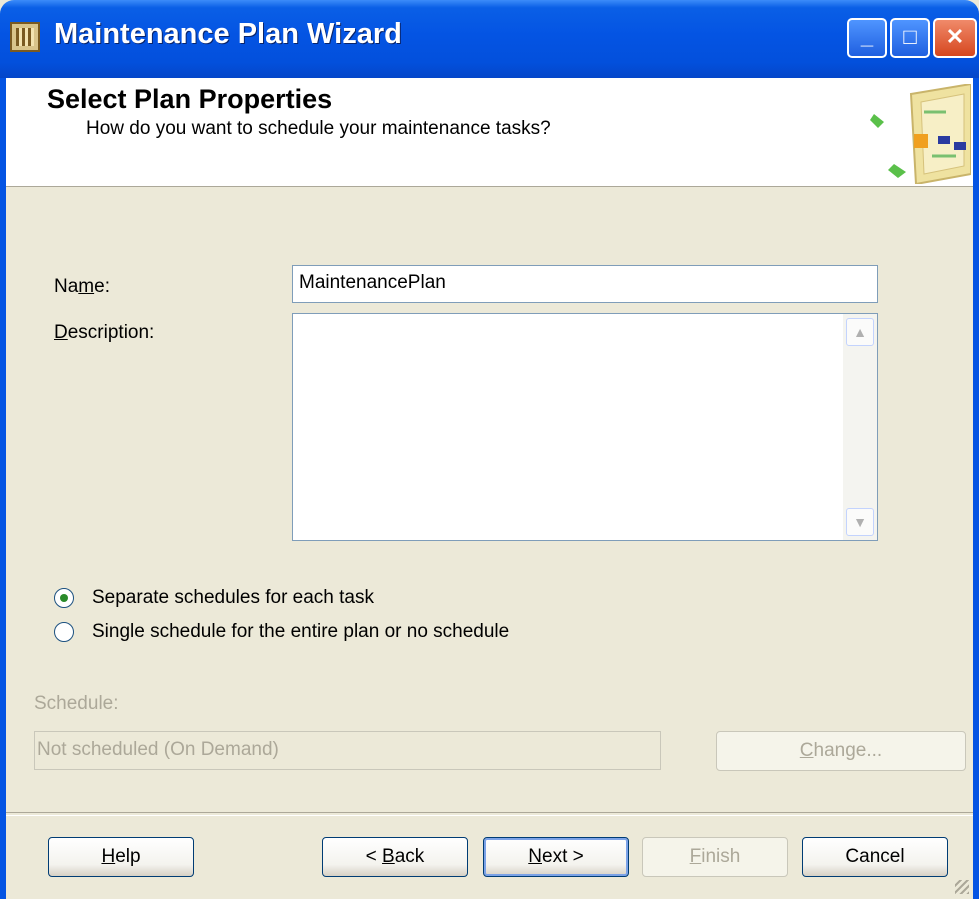 The image size is (979, 899). I want to click on app-icon, so click(25, 37).